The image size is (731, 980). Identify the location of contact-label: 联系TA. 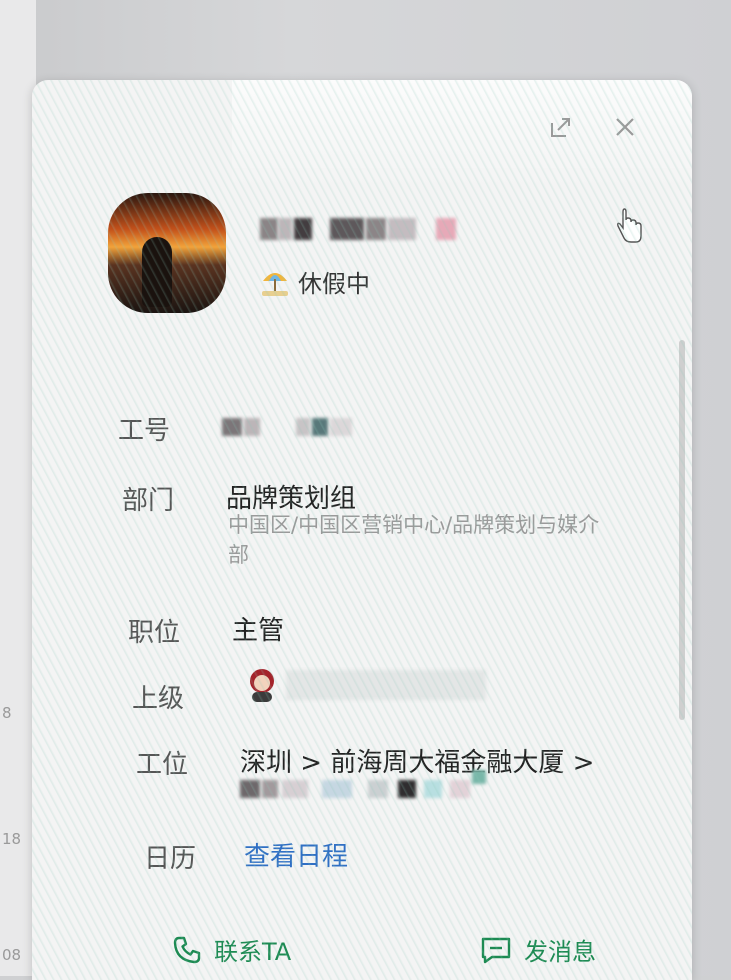
(253, 952).